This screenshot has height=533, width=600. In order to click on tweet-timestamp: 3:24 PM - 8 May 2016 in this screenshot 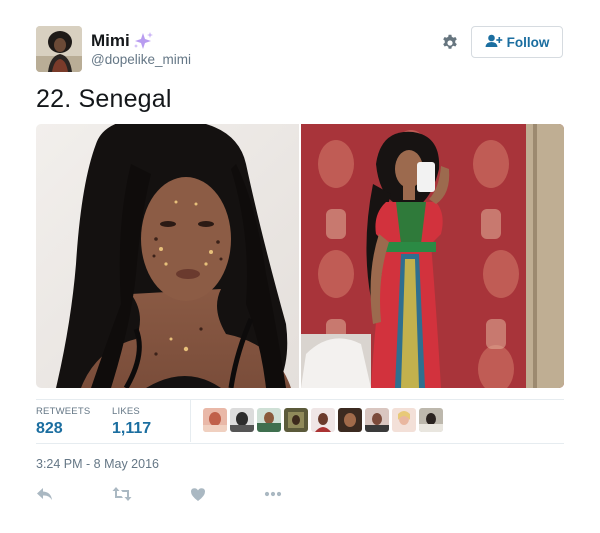, I will do `click(97, 464)`.